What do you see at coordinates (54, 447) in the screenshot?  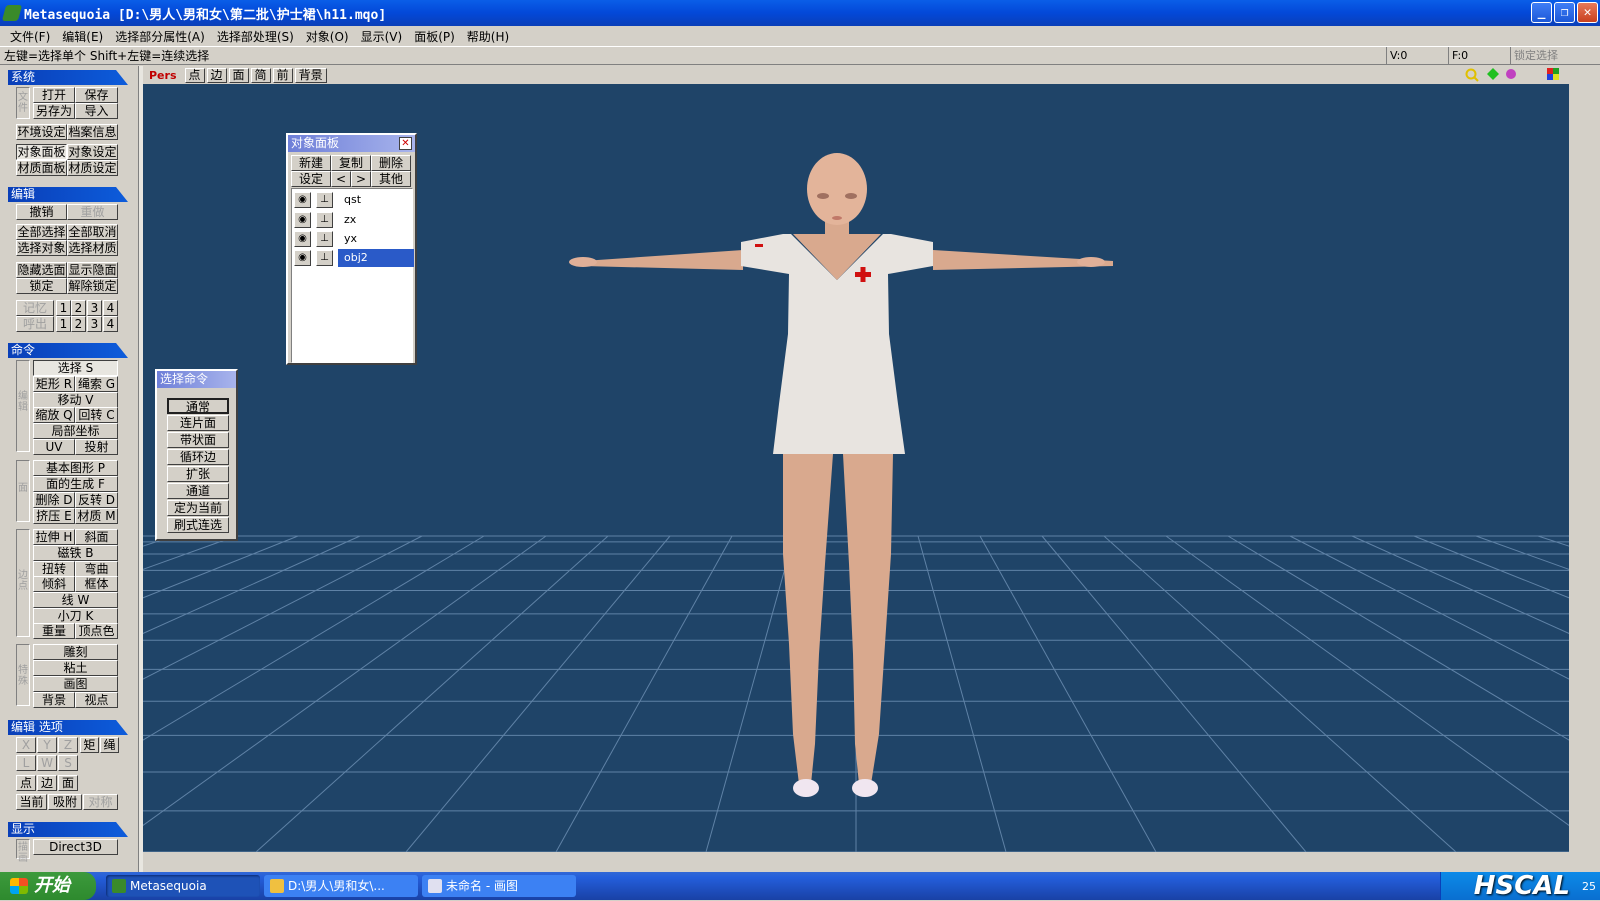 I see `uv-button: UV` at bounding box center [54, 447].